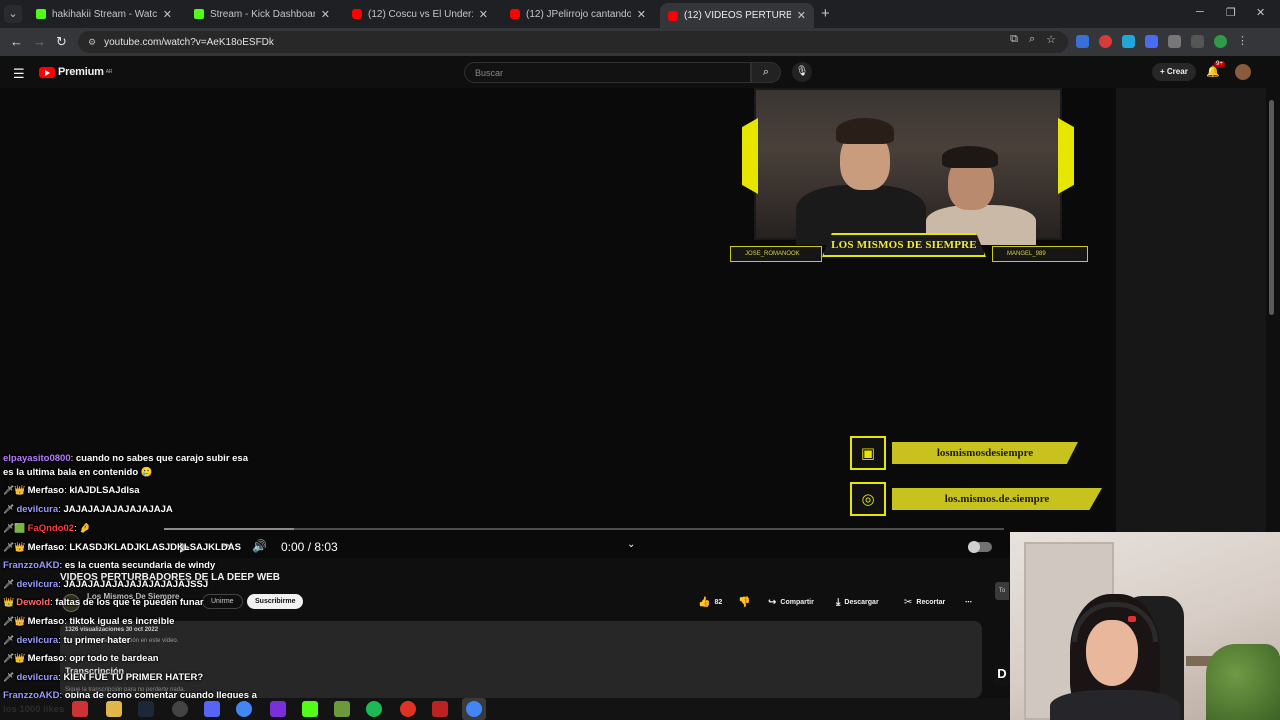  I want to click on chat-message: 🗡 devilcura: tu primer hater, so click(67, 640).